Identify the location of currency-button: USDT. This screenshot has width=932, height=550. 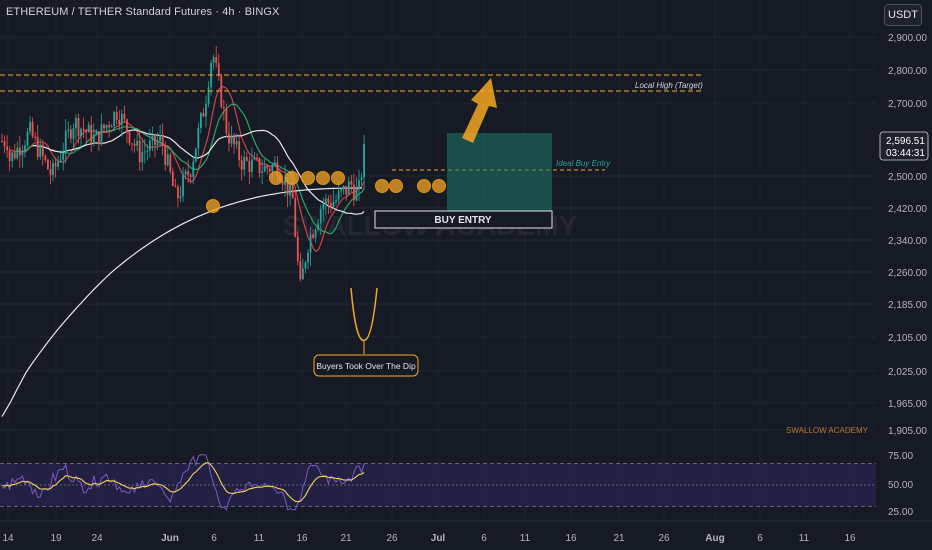
(903, 15).